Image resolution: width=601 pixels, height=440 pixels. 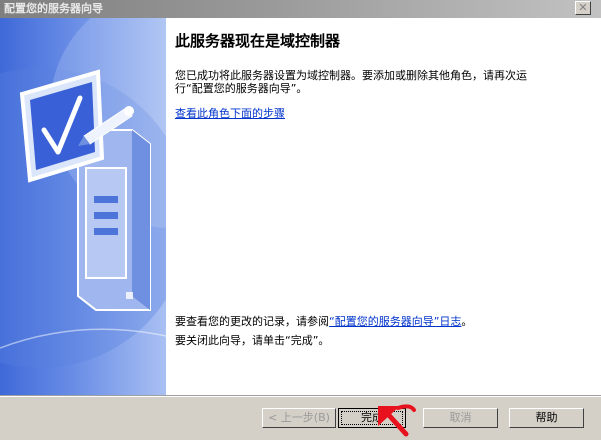 I want to click on title-bar: 配置您的服务器向导 ✕, so click(x=300, y=9).